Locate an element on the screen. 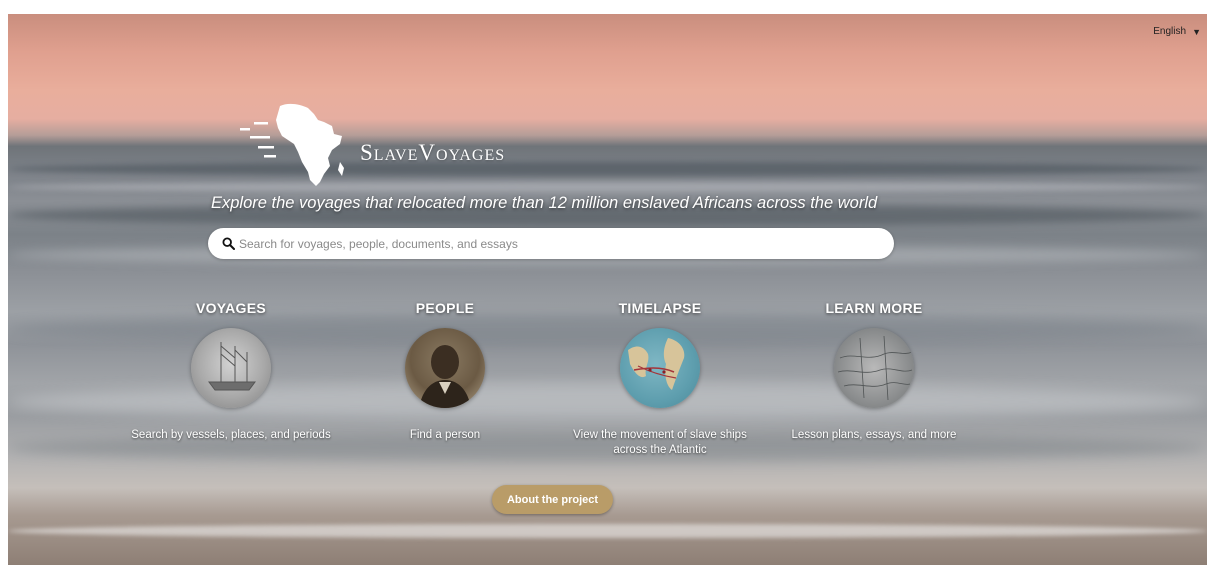  section-people: PEOPLE Find a person is located at coordinates (445, 371).